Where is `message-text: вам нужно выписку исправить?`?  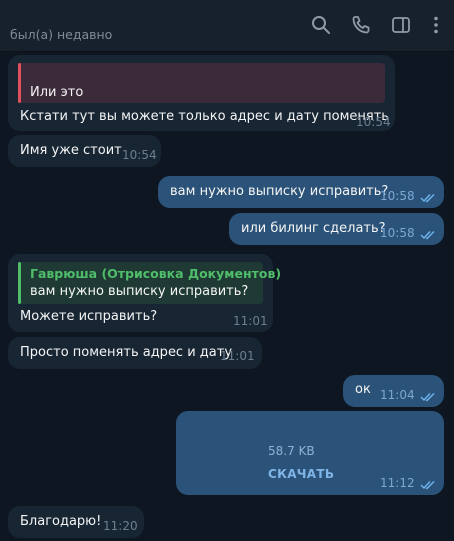 message-text: вам нужно выписку исправить? is located at coordinates (279, 191).